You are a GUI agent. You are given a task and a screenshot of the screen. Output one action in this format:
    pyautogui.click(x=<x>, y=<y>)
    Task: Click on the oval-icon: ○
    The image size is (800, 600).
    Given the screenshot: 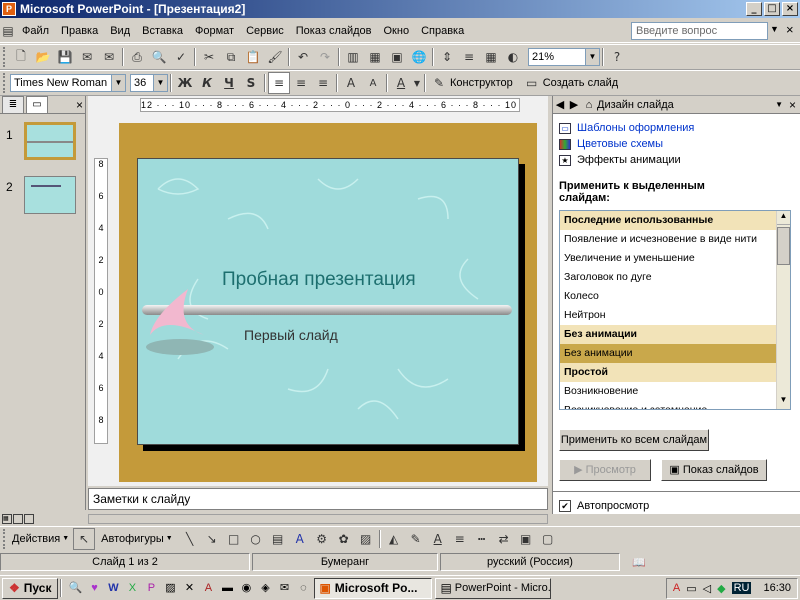 What is the action you would take?
    pyautogui.click(x=256, y=539)
    